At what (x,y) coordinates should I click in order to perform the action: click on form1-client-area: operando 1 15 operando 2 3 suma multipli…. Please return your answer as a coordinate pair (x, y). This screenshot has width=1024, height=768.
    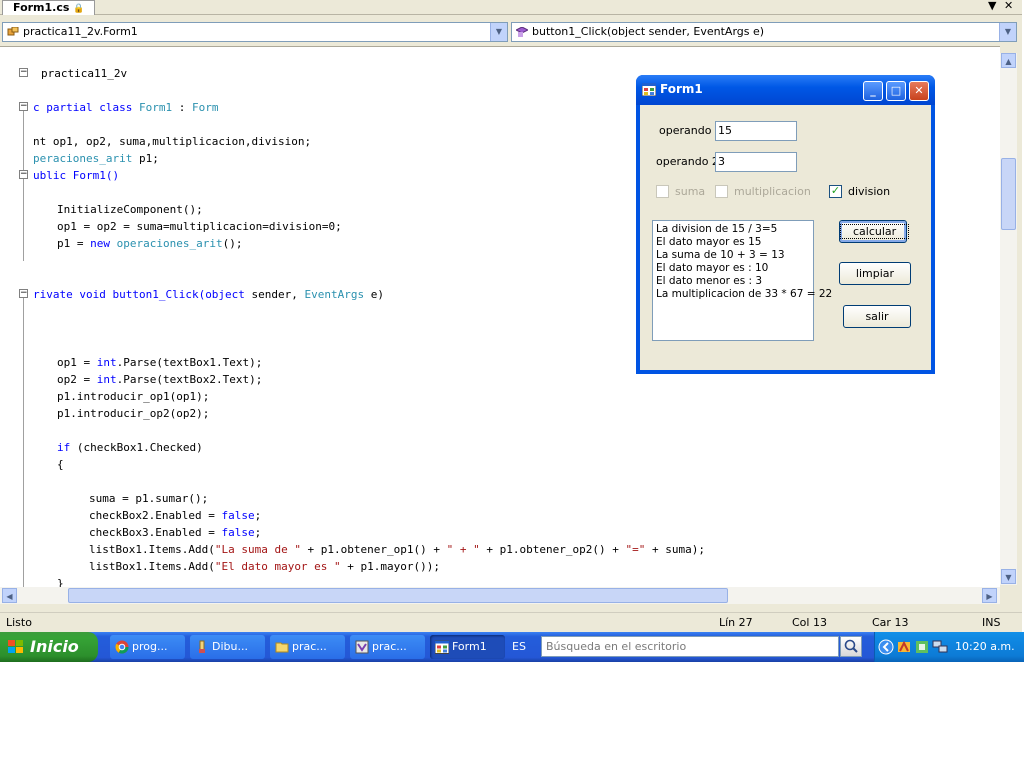
    Looking at the image, I should click on (785, 237).